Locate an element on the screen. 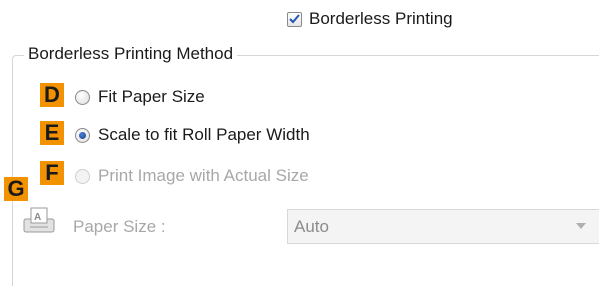  radio-button-disabled is located at coordinates (82, 176).